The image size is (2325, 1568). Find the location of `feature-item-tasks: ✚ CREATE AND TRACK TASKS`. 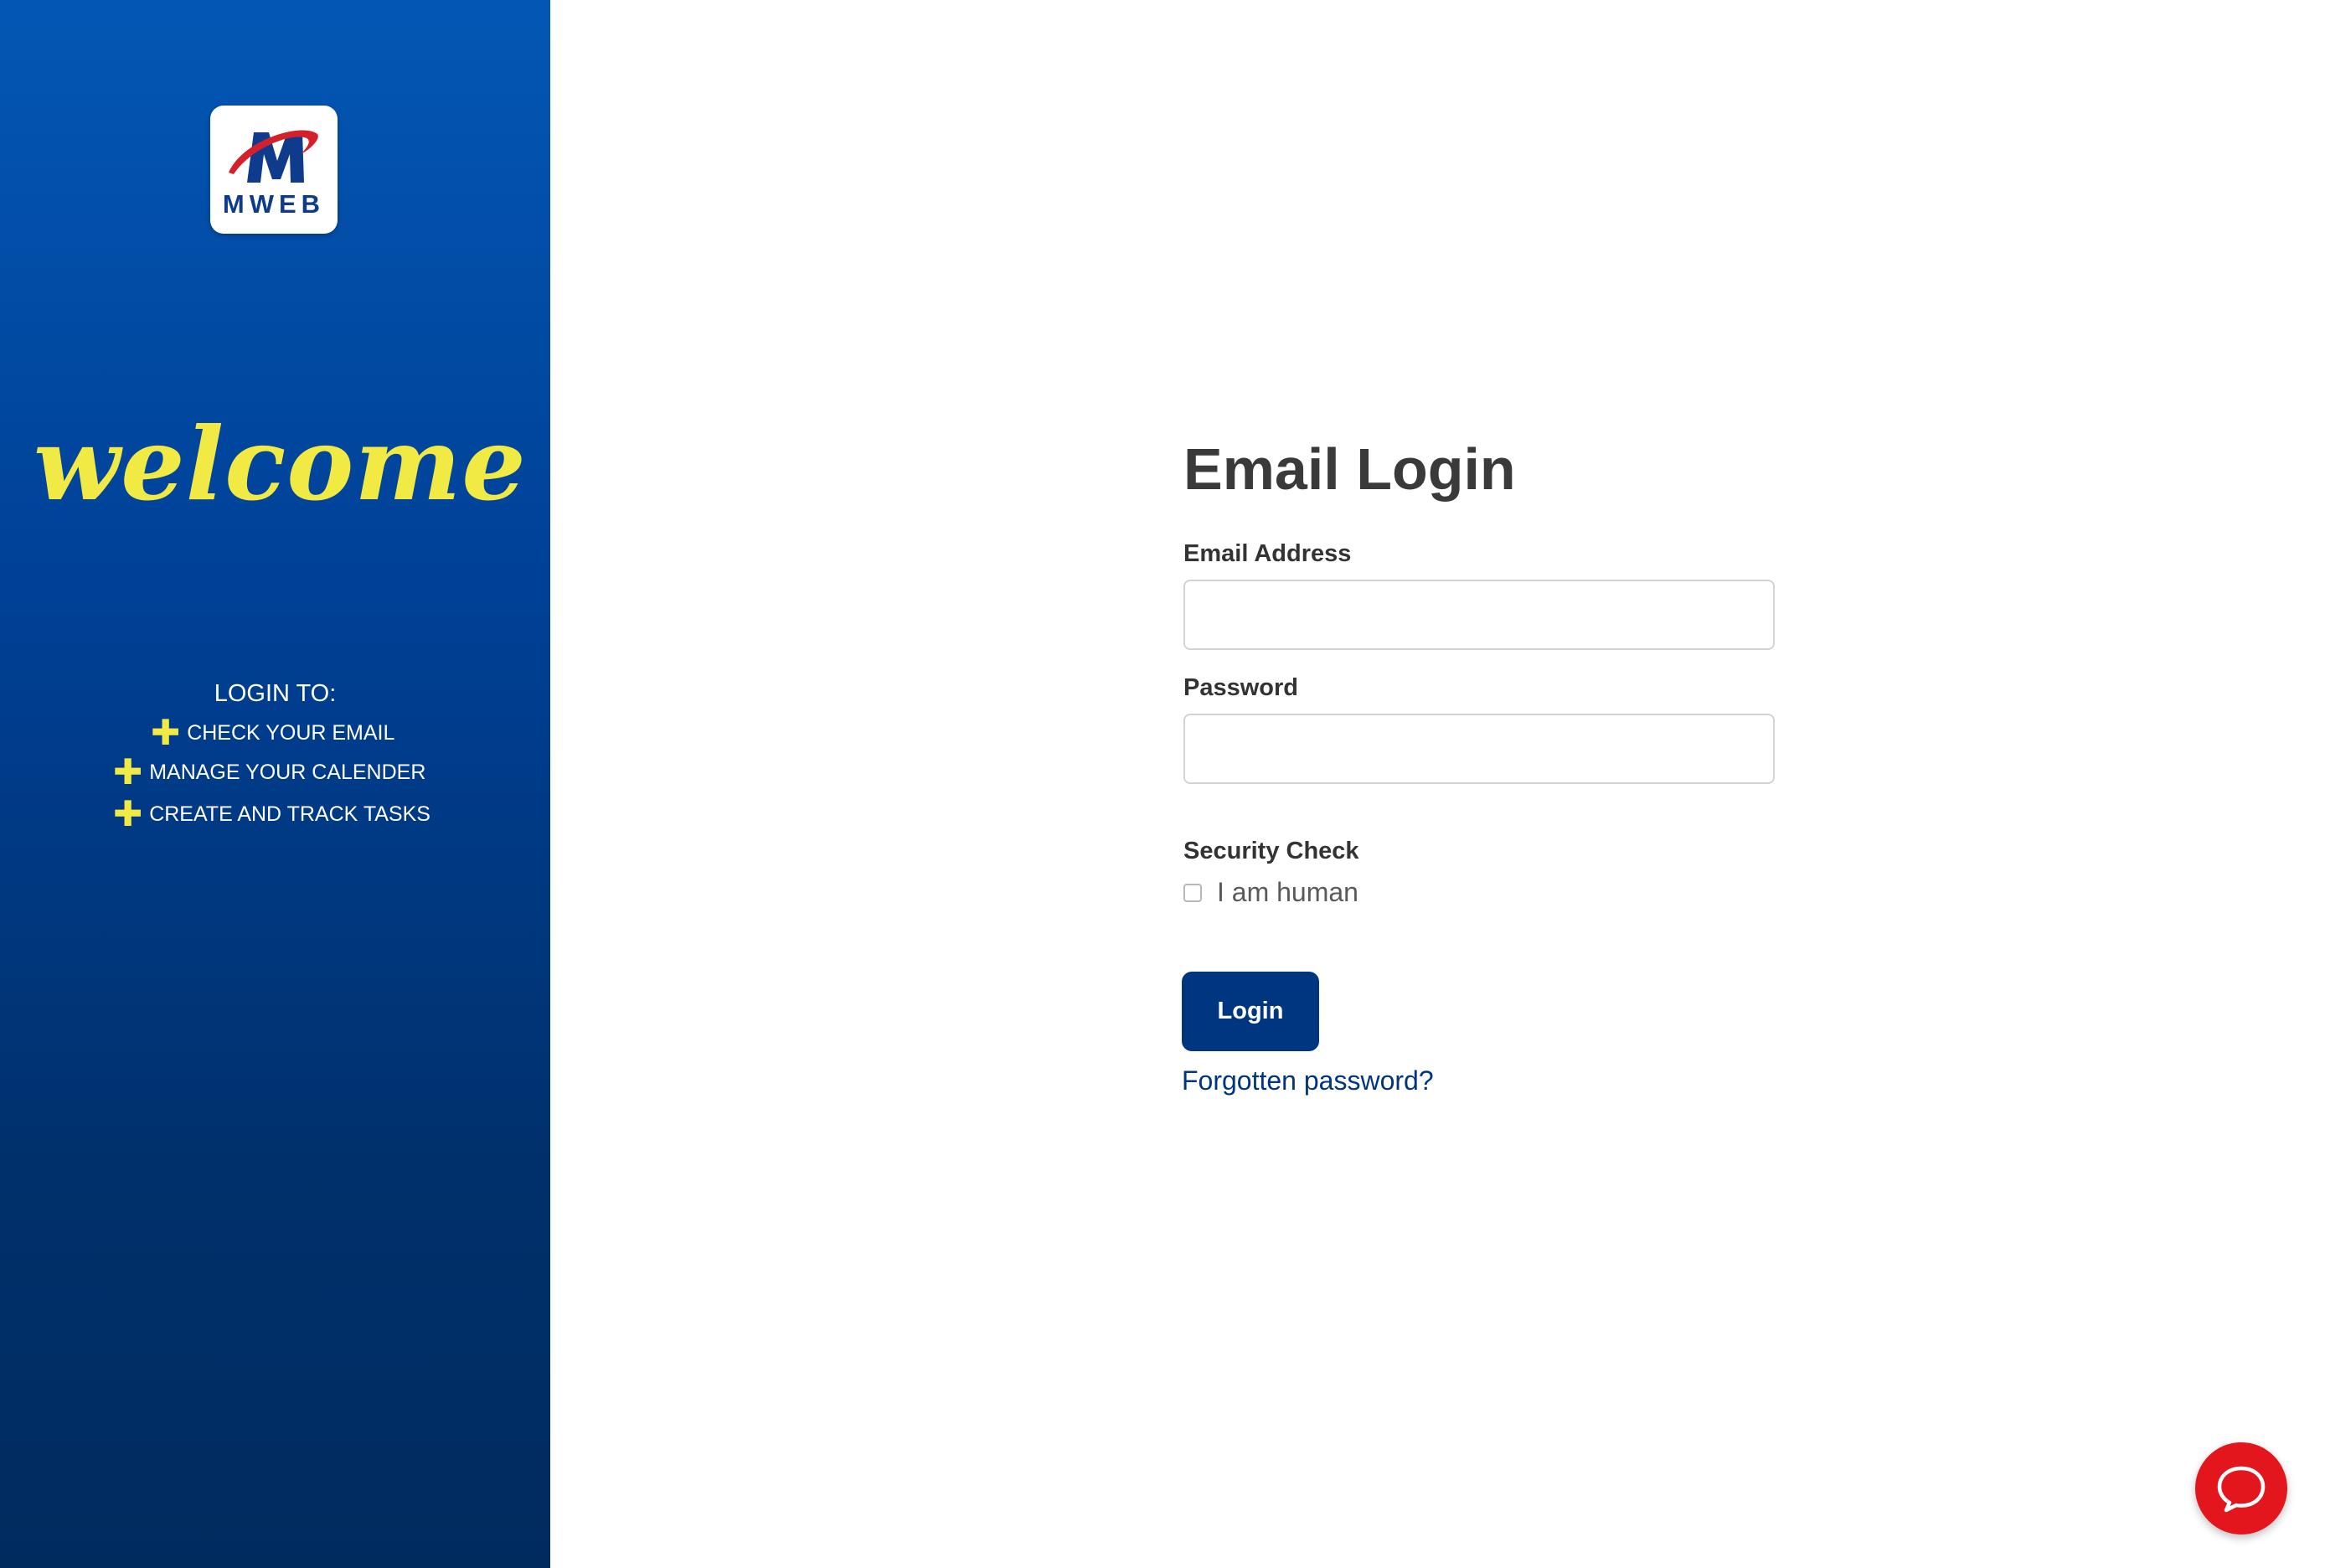

feature-item-tasks: ✚ CREATE AND TRACK TASKS is located at coordinates (271, 815).